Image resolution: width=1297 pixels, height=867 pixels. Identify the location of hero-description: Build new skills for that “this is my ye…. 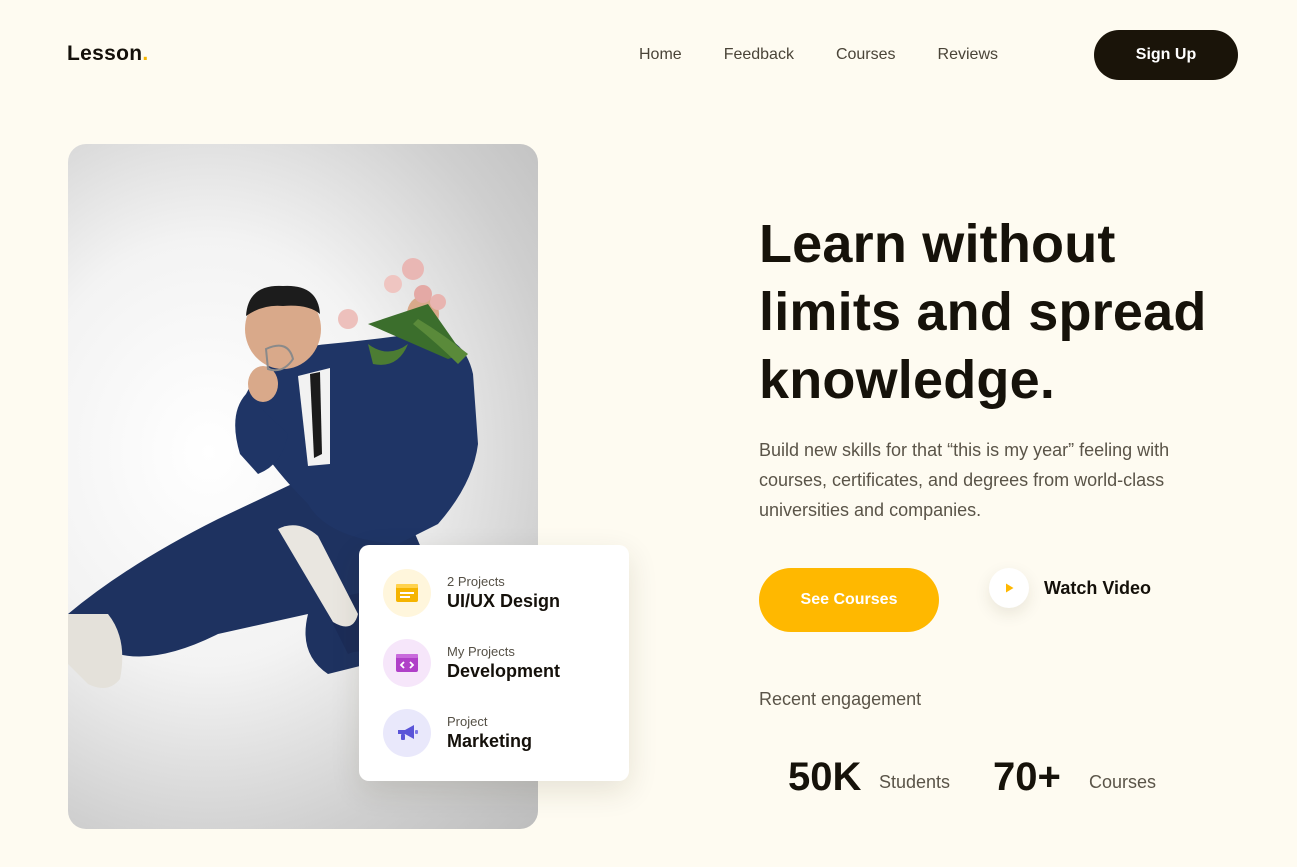
(964, 480).